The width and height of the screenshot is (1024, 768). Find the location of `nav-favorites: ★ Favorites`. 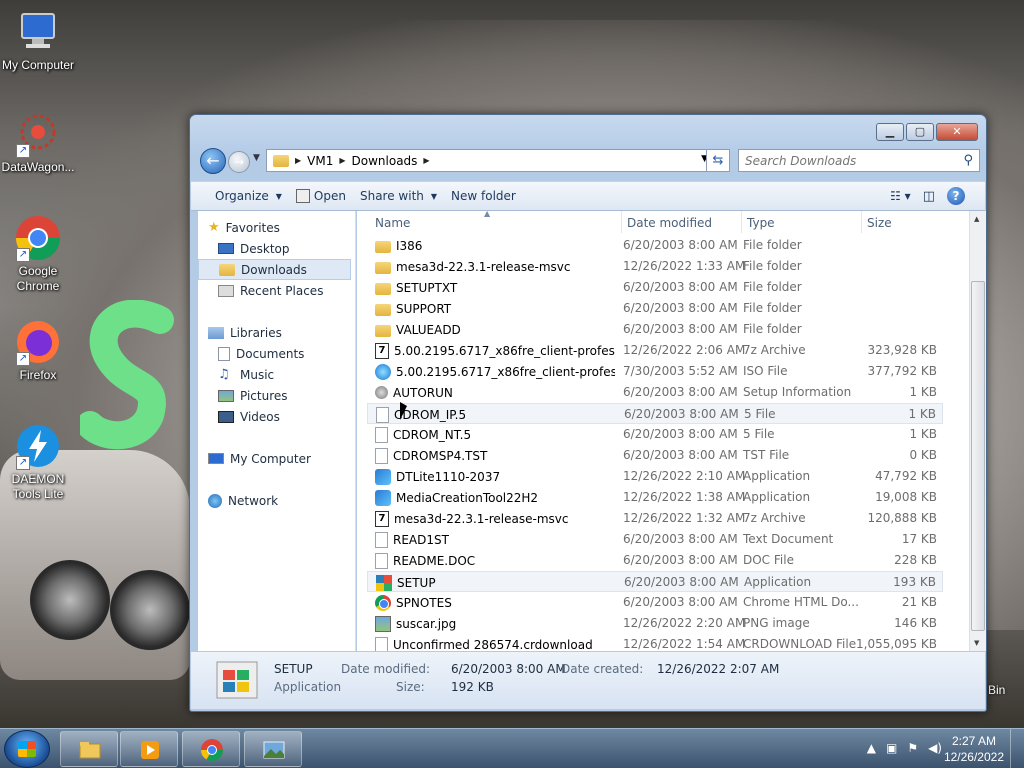

nav-favorites: ★ Favorites is located at coordinates (276, 227).